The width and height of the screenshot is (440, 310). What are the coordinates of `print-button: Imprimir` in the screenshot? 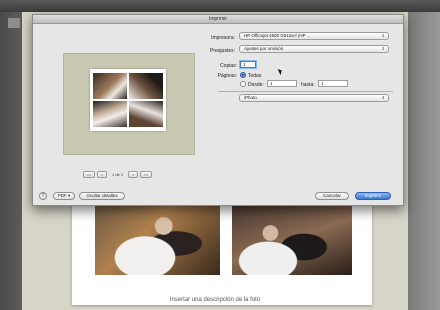 It's located at (373, 196).